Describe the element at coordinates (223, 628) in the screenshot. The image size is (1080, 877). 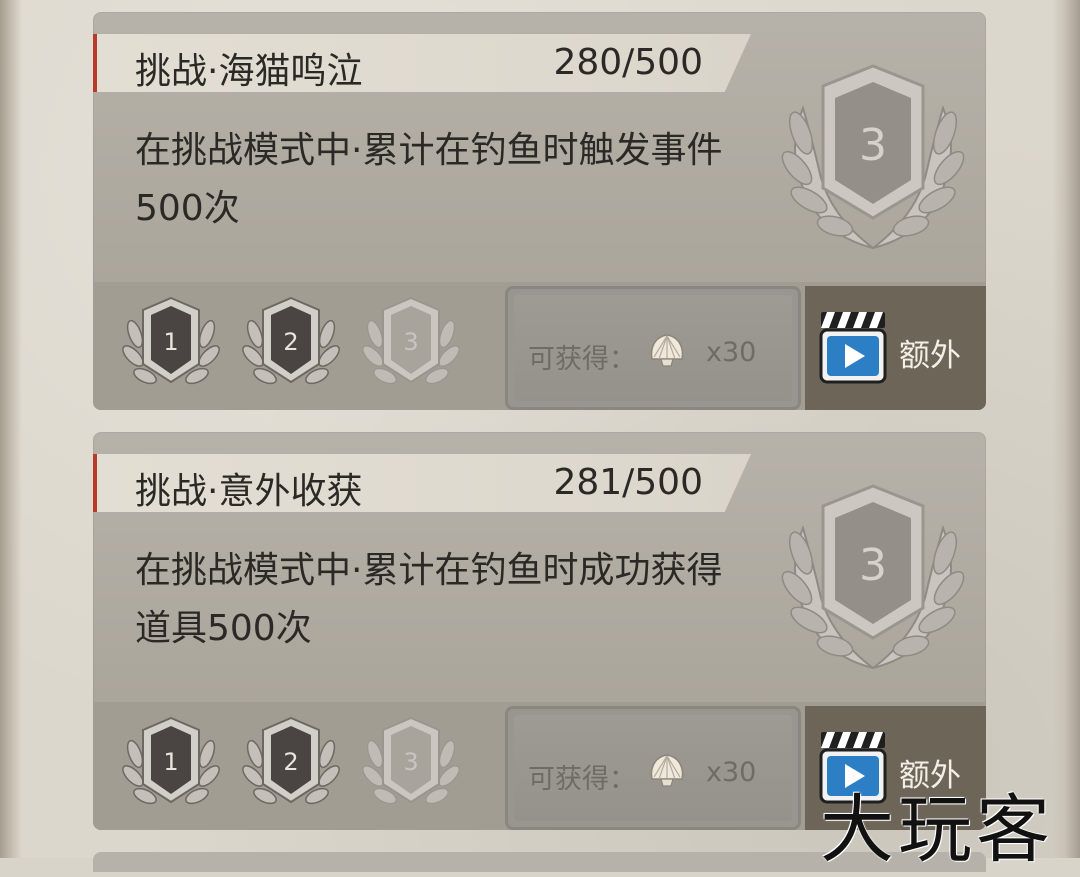
I see `description-line: 道具500次` at that location.